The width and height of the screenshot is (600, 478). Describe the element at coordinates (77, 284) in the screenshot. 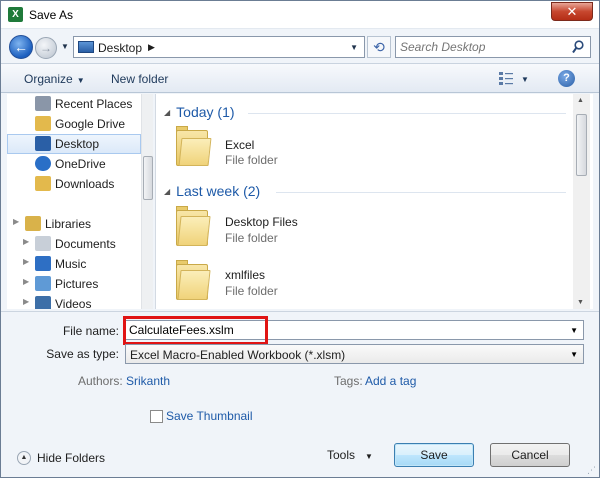

I see `sidebar-item-label: Pictures` at that location.